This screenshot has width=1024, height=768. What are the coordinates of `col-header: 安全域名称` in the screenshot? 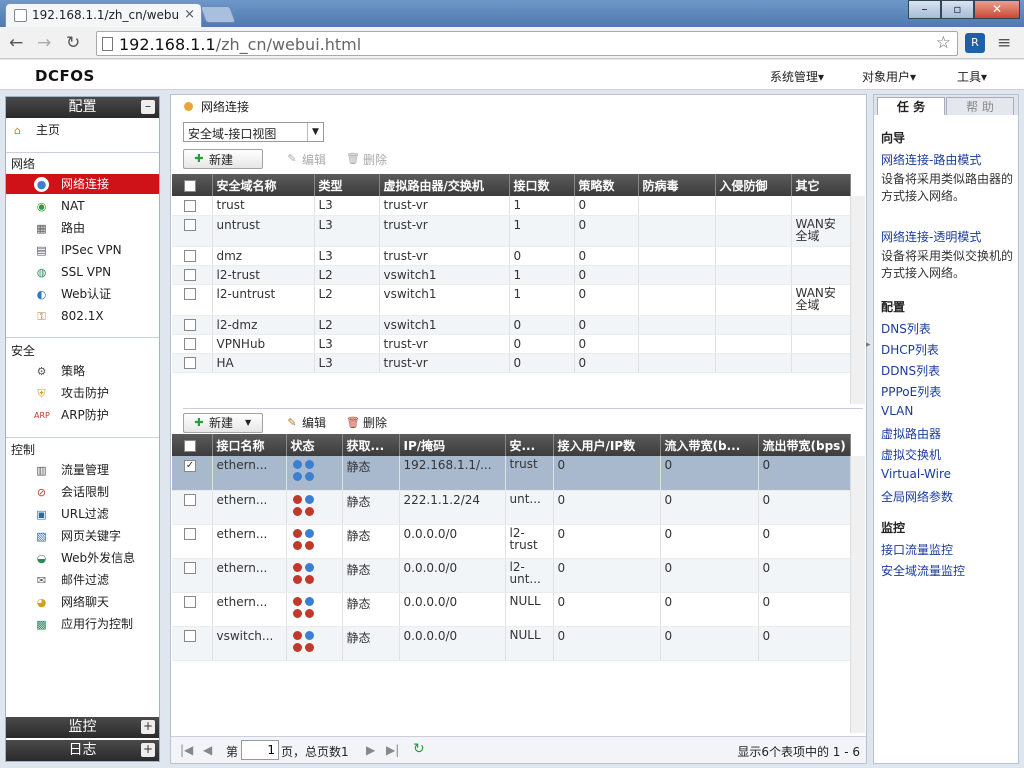 It's located at (263, 185).